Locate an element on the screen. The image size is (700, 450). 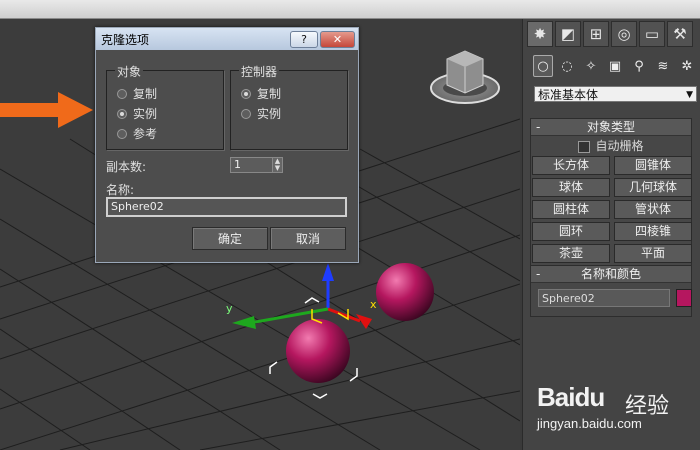
object-group: 对象 复制 实例 参考 is located at coordinates (165, 106).